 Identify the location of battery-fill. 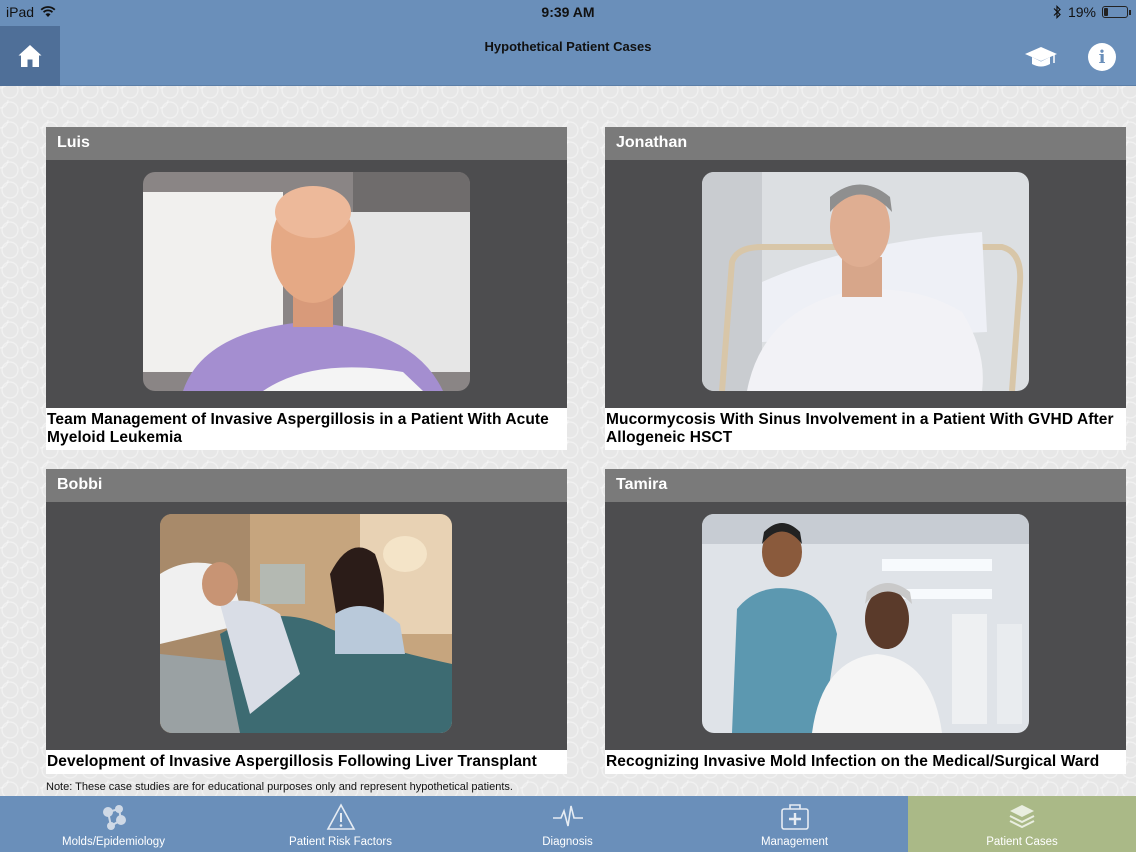
(1106, 12).